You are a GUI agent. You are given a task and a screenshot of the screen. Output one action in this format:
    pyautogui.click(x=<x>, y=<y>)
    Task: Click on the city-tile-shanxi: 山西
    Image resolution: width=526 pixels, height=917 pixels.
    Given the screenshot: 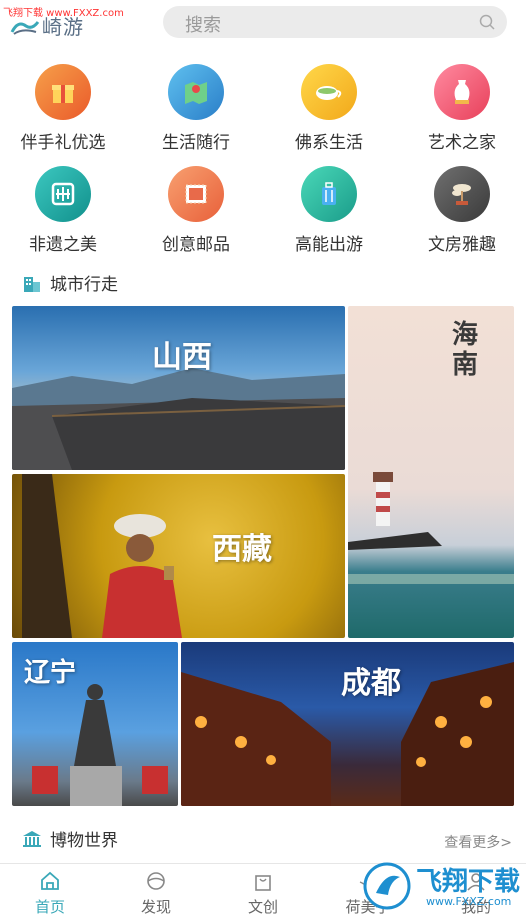 What is the action you would take?
    pyautogui.click(x=178, y=388)
    